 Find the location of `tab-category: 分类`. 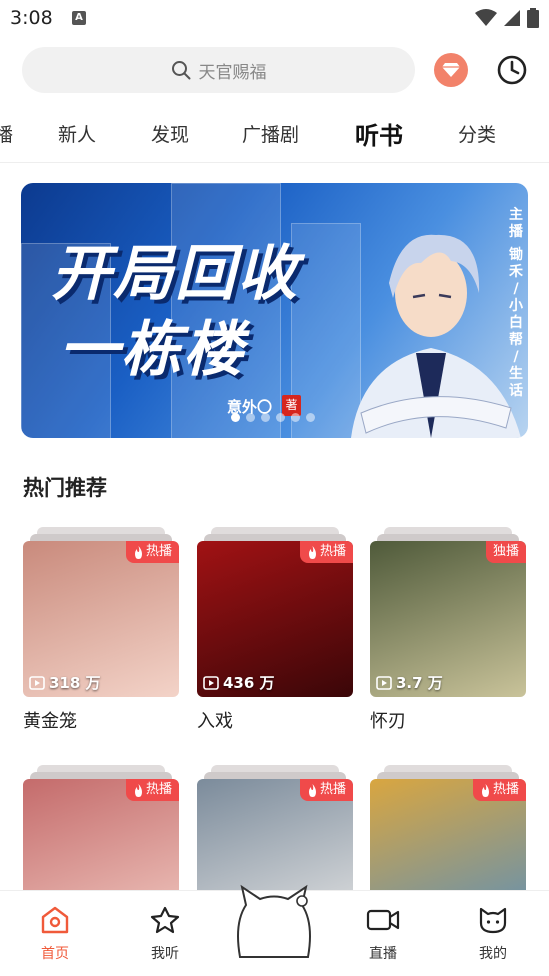

tab-category: 分类 is located at coordinates (477, 133).